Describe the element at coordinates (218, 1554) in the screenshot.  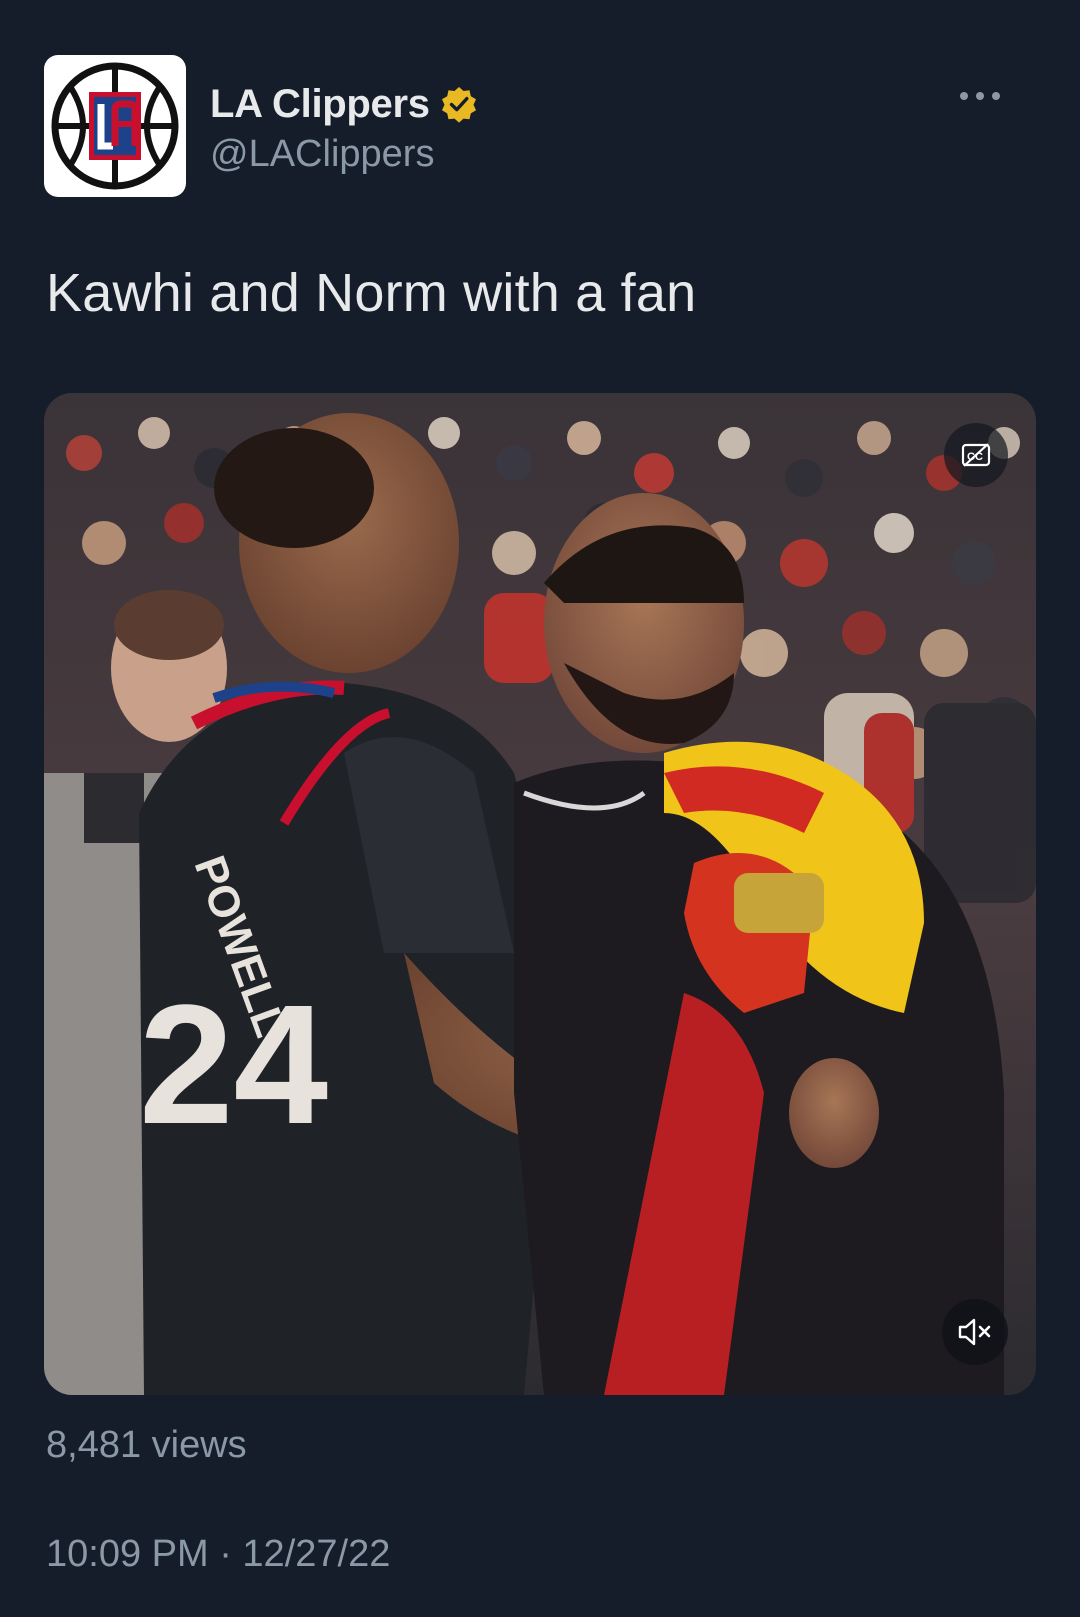
I see `tweet-timestamp: 10:09 PM · 12/27/22` at that location.